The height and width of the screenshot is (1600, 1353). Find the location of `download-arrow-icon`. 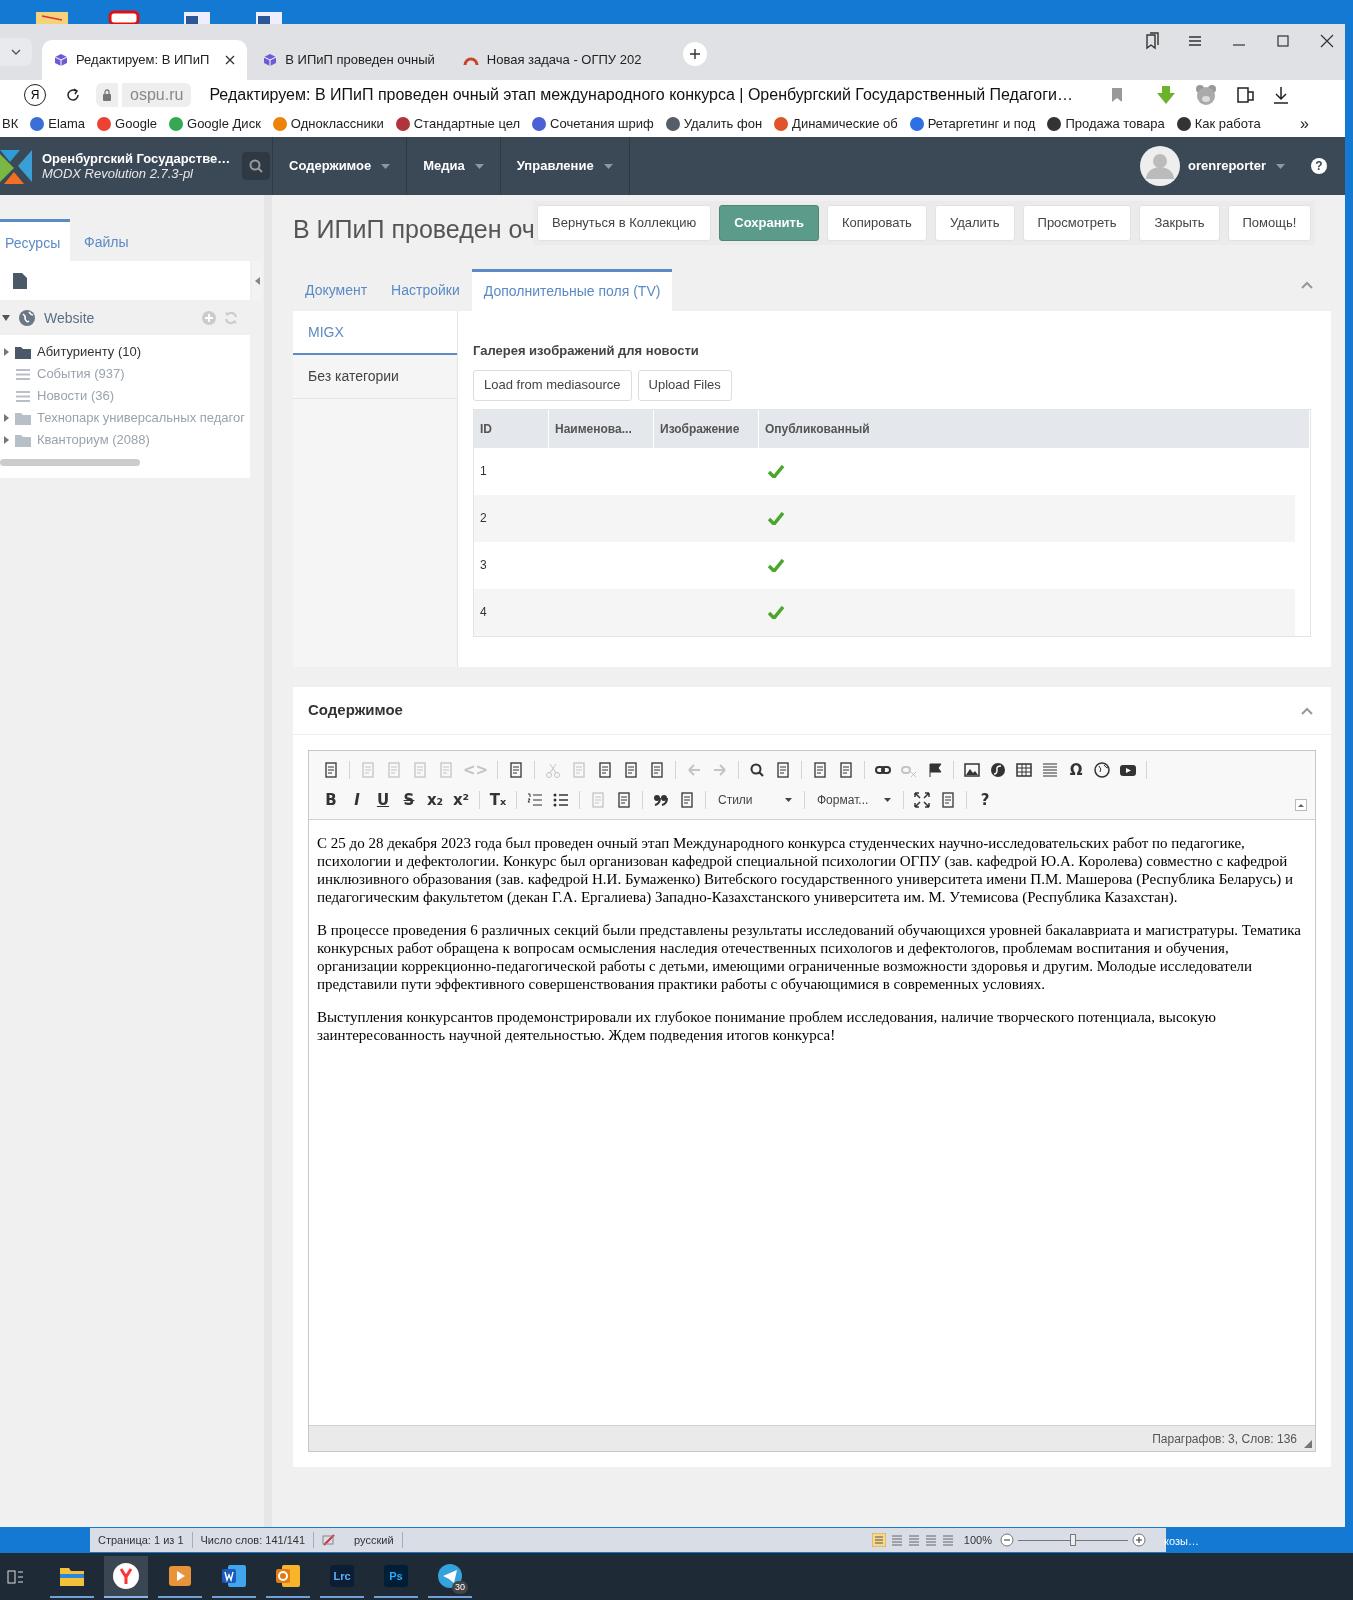

download-arrow-icon is located at coordinates (1166, 95).